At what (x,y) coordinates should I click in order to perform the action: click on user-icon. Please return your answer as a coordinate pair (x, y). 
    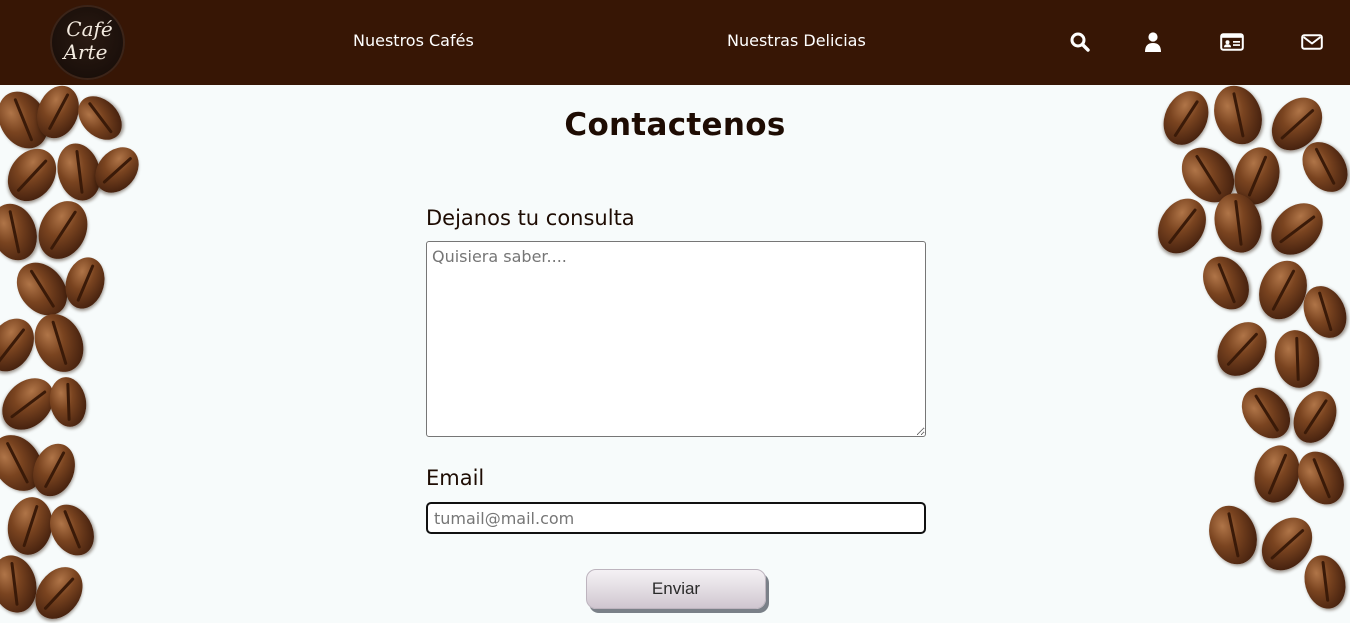
    Looking at the image, I should click on (1153, 42).